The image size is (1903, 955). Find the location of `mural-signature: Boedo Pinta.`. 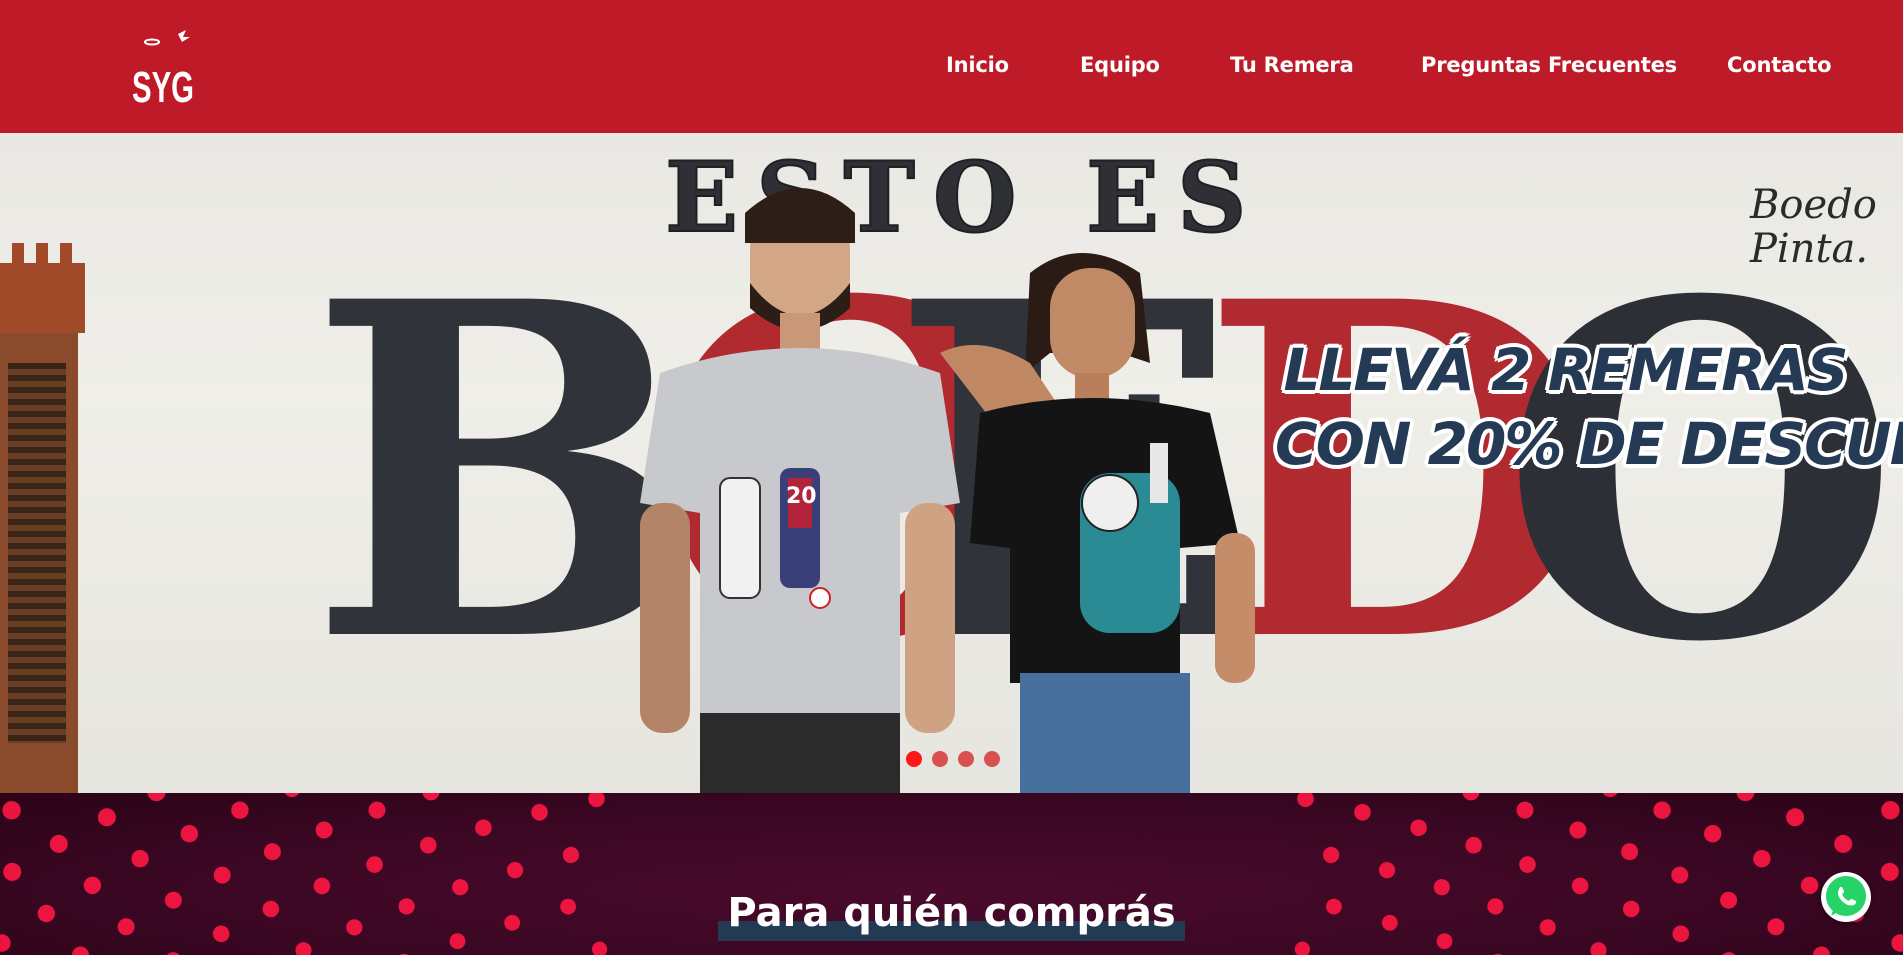

mural-signature: Boedo Pinta. is located at coordinates (1813, 227).